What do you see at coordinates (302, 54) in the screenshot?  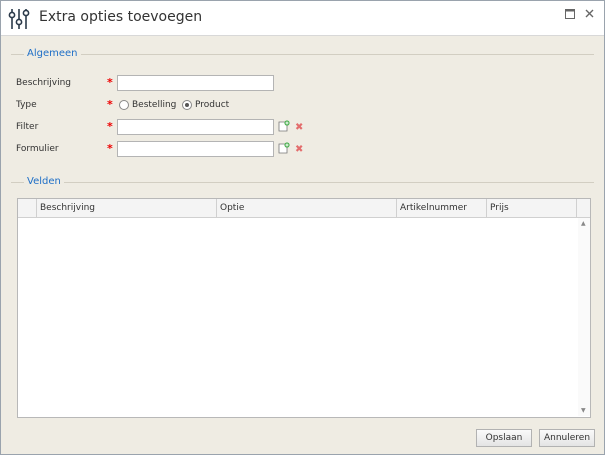 I see `section-divider-general` at bounding box center [302, 54].